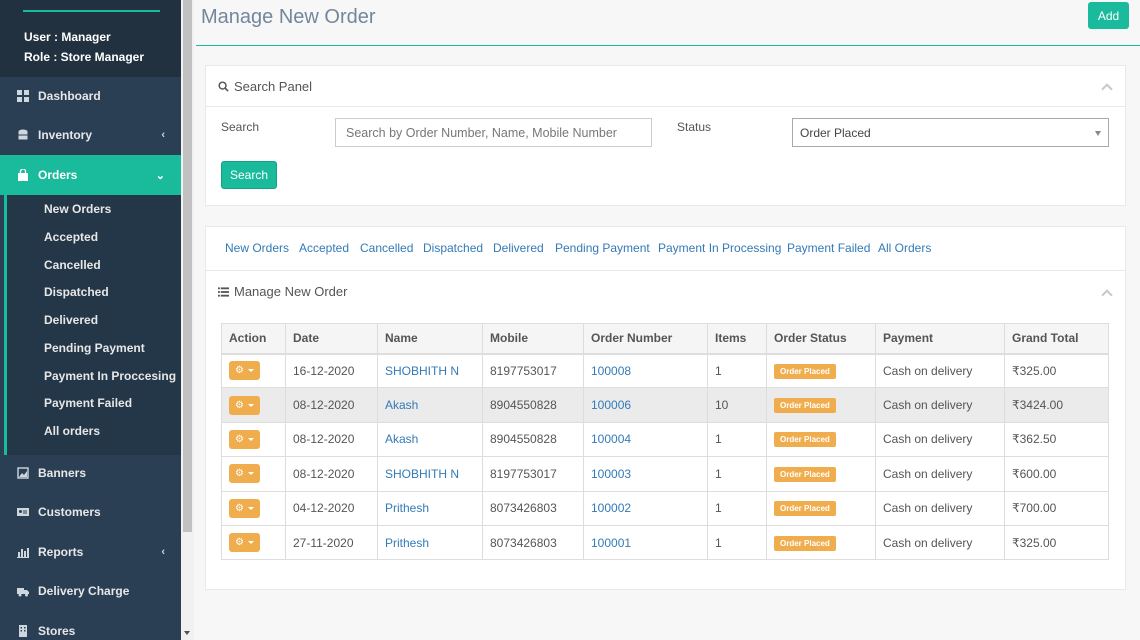 Image resolution: width=1140 pixels, height=640 pixels. What do you see at coordinates (719, 248) in the screenshot?
I see `tab-payment-in-processing: Payment In Processing` at bounding box center [719, 248].